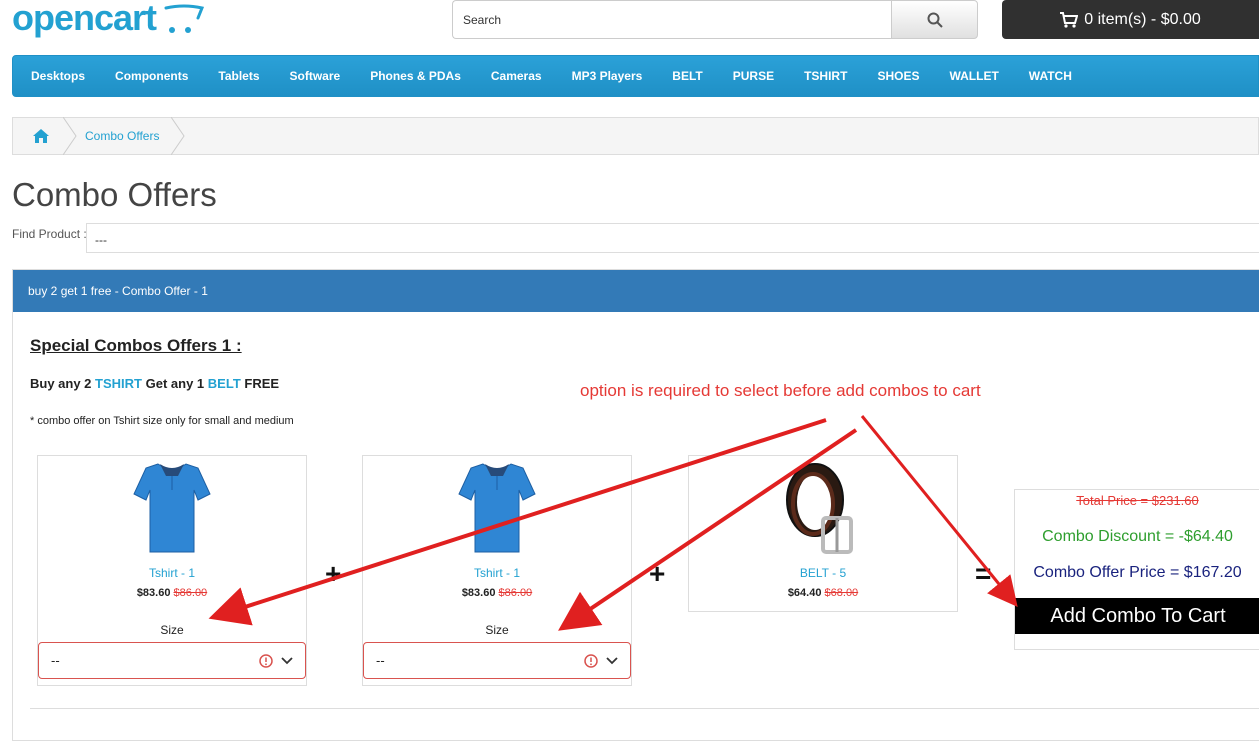  What do you see at coordinates (1137, 500) in the screenshot?
I see `total-price: Total Price = $231.60` at bounding box center [1137, 500].